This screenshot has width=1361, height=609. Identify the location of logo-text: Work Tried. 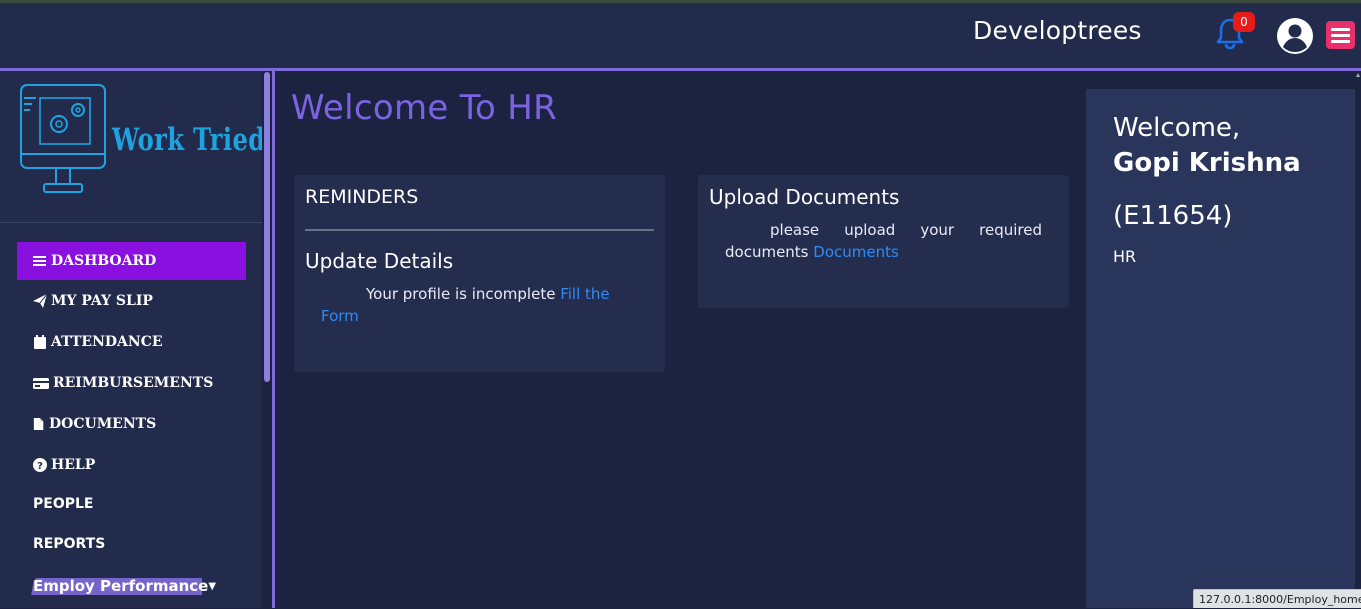
(189, 140).